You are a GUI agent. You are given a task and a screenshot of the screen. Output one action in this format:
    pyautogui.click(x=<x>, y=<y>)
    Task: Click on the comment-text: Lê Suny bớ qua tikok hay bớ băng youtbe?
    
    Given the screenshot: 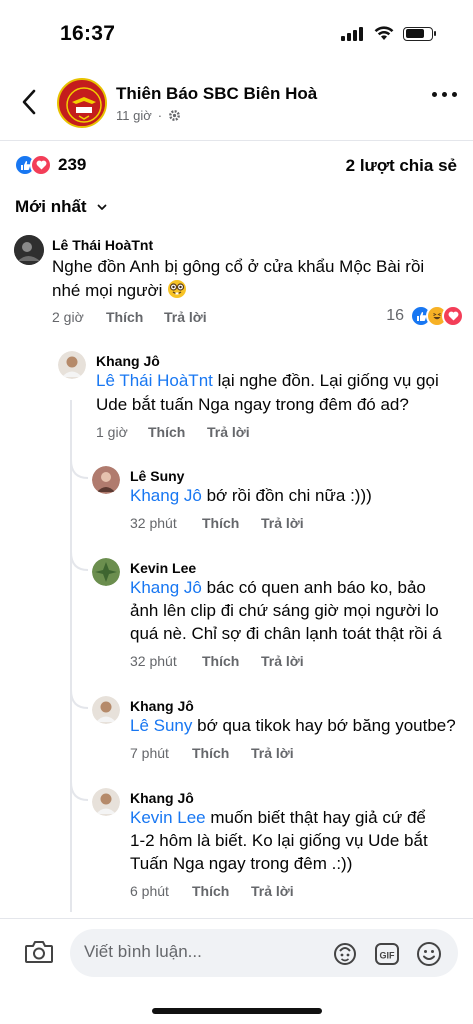 What is the action you would take?
    pyautogui.click(x=293, y=726)
    